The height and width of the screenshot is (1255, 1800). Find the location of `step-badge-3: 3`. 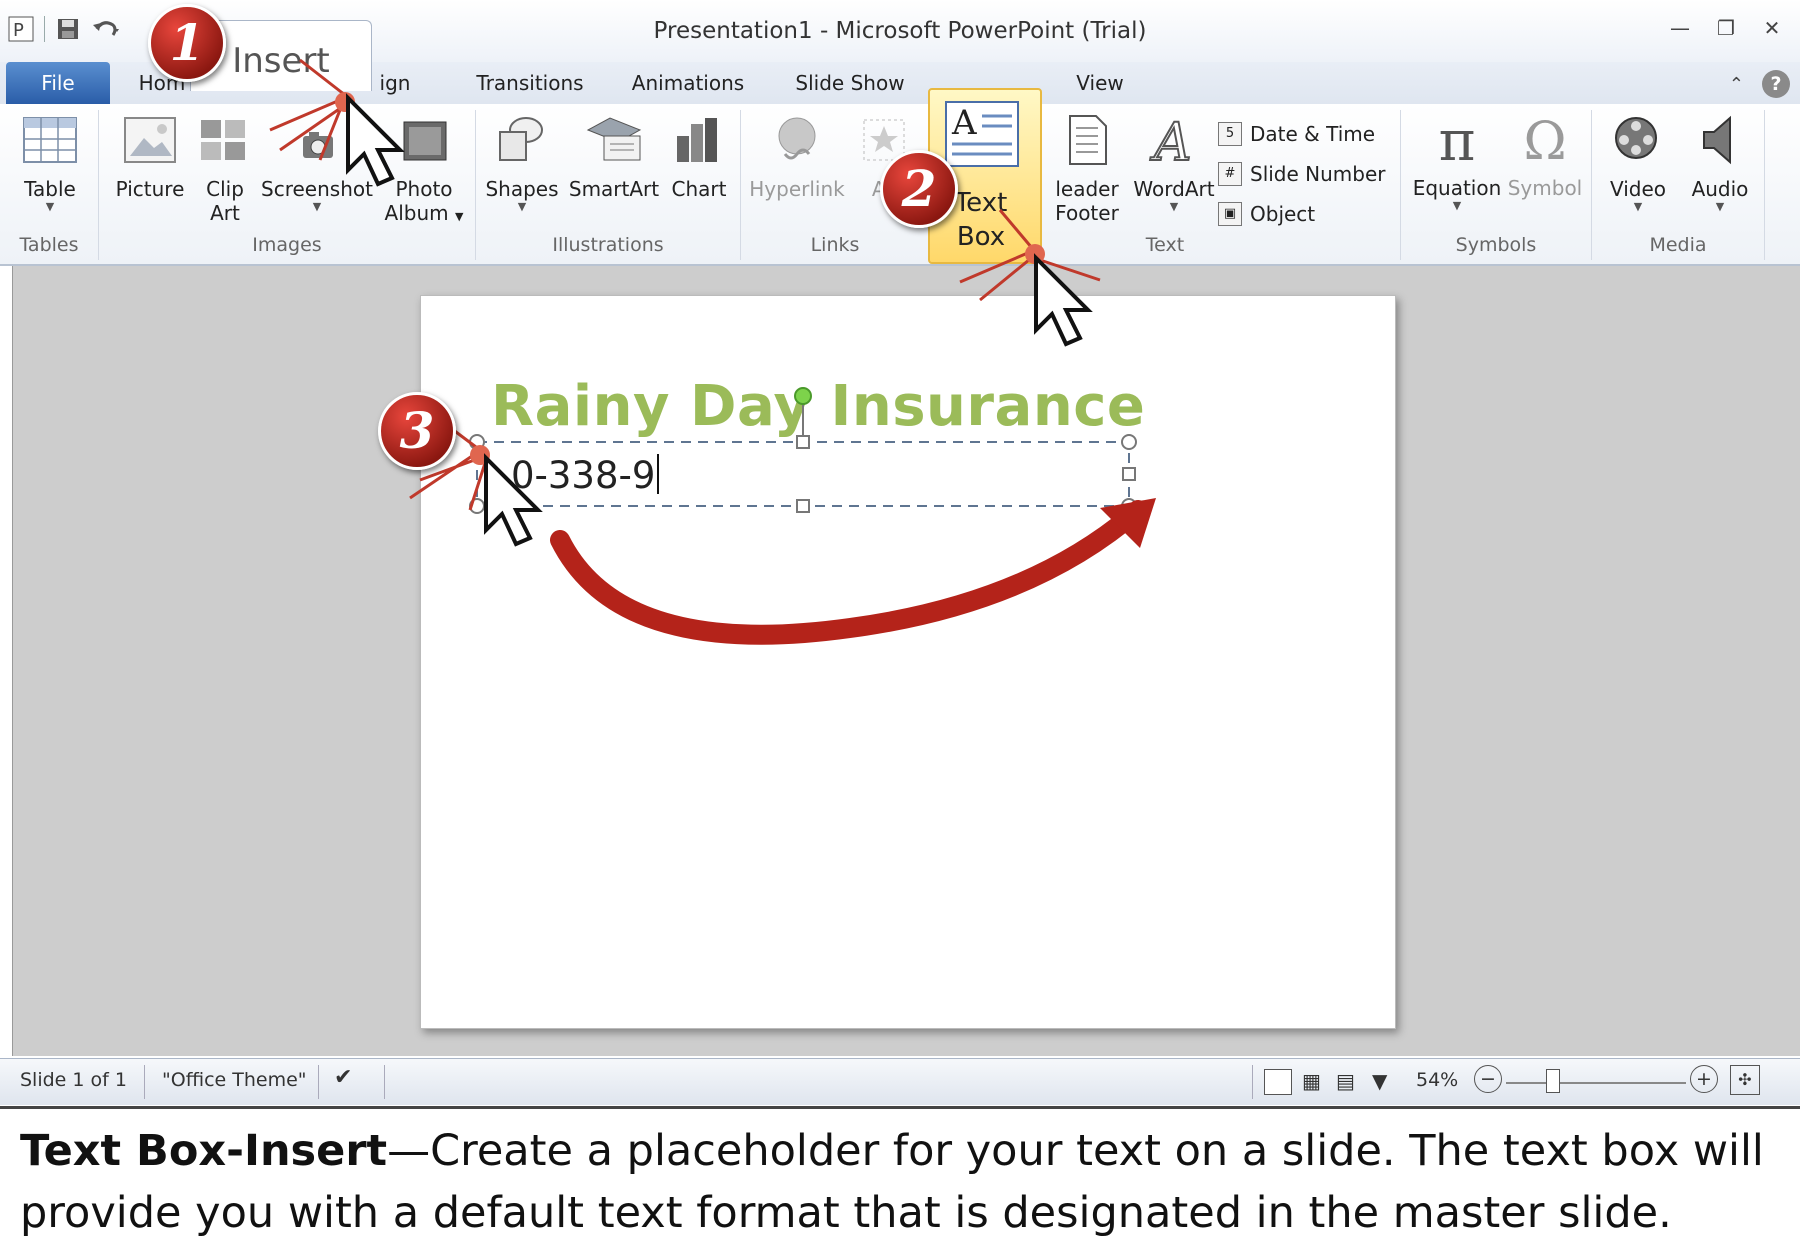

step-badge-3: 3 is located at coordinates (417, 431).